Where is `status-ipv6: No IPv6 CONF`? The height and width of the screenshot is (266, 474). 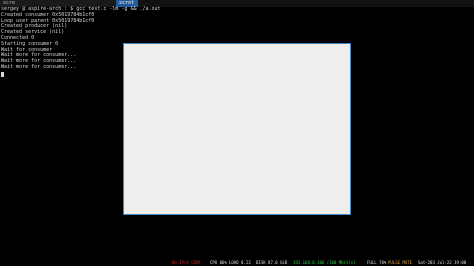
status-ipv6: No IPv6 CONF is located at coordinates (186, 262).